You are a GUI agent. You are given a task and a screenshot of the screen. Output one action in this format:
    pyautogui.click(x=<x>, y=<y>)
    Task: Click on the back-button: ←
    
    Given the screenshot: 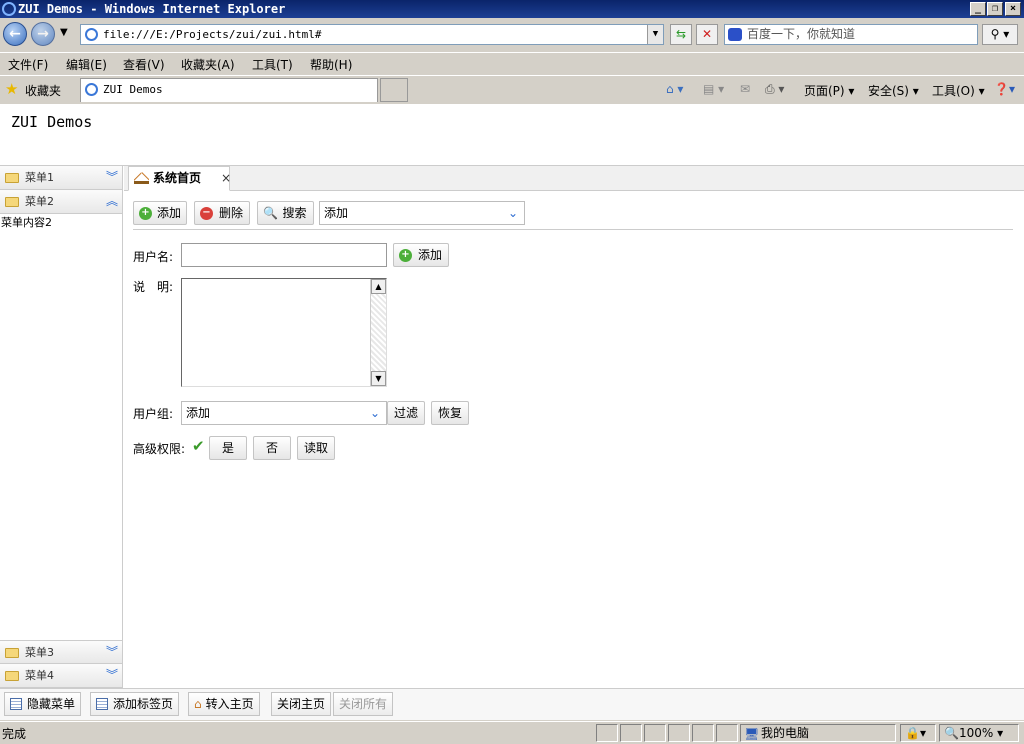 What is the action you would take?
    pyautogui.click(x=15, y=34)
    